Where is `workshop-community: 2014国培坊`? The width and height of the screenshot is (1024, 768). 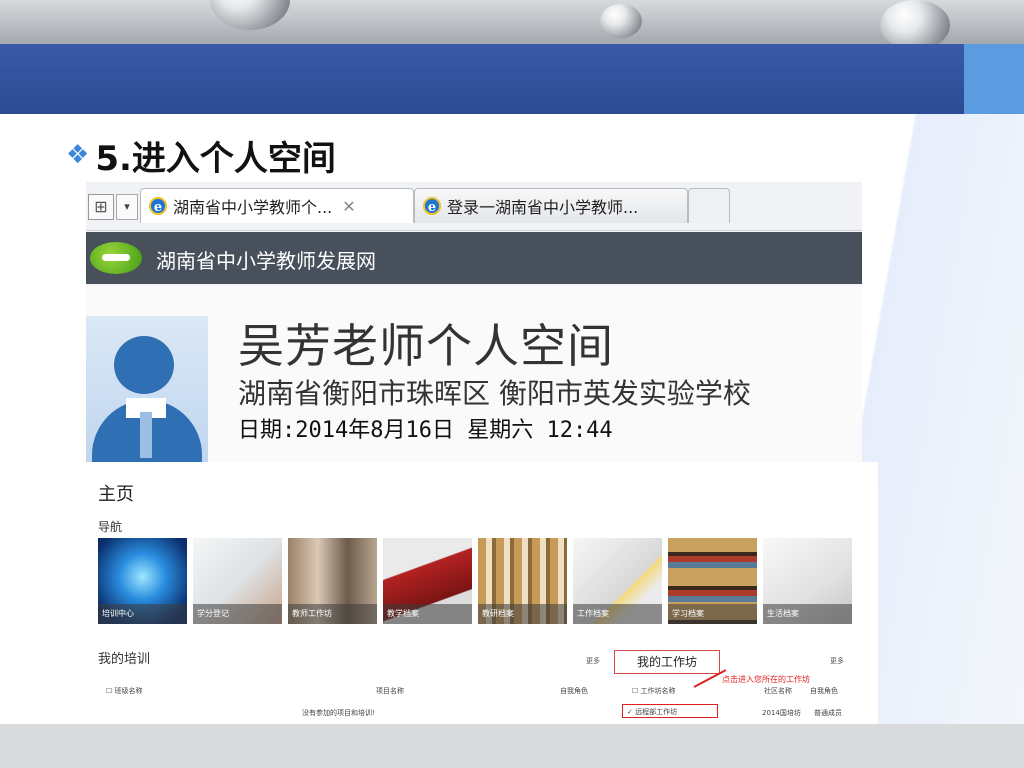
workshop-community: 2014国培坊 is located at coordinates (781, 713).